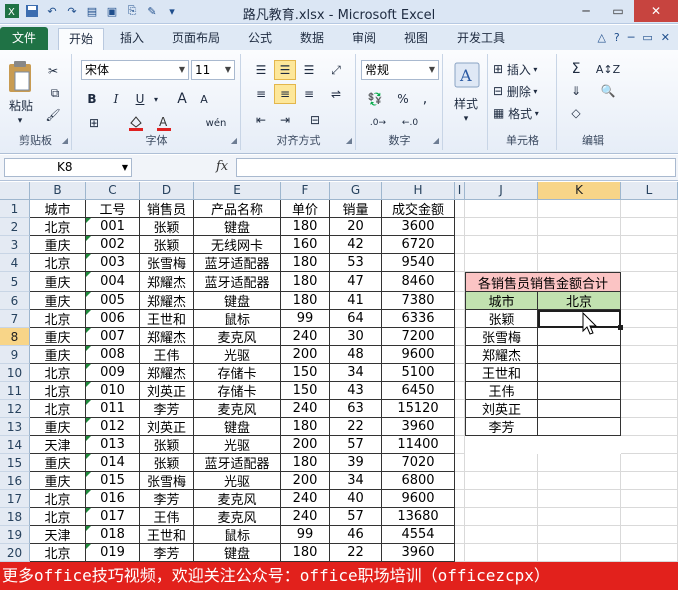 The image size is (678, 590). What do you see at coordinates (356, 535) in the screenshot?
I see `table-cell: 46` at bounding box center [356, 535].